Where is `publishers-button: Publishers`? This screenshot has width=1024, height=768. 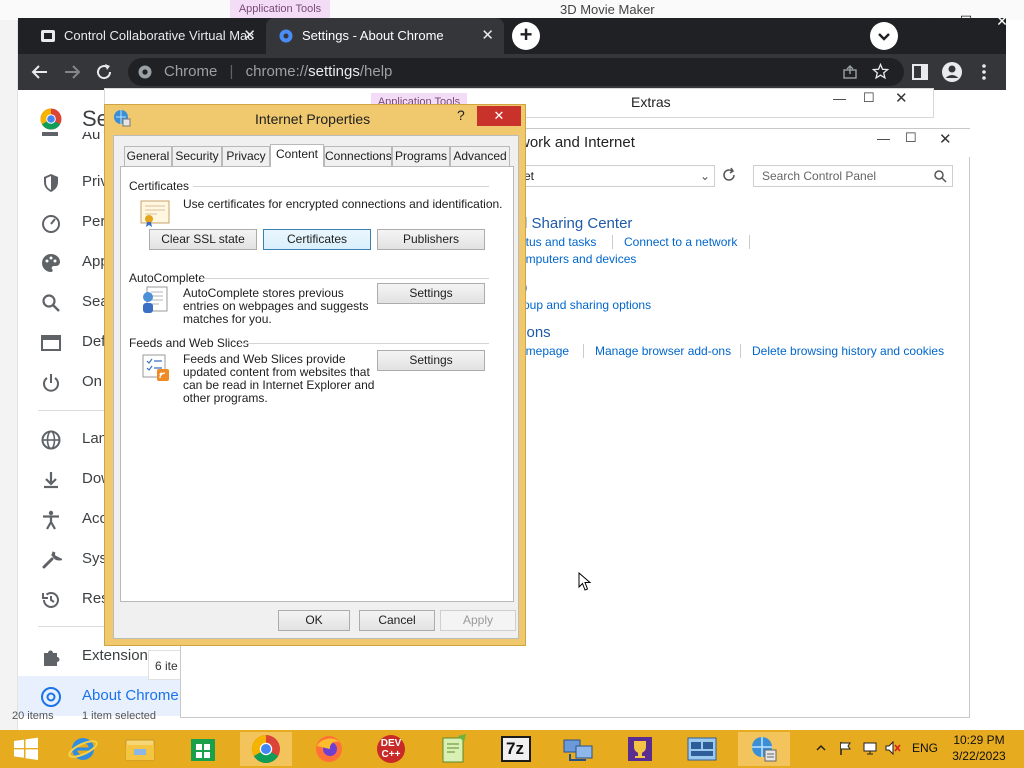 publishers-button: Publishers is located at coordinates (431, 239).